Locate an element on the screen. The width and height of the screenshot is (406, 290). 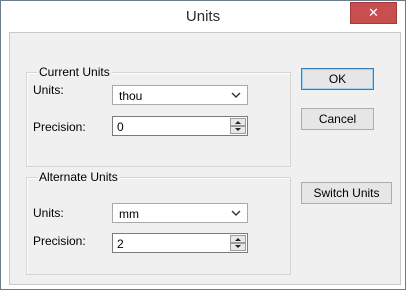
close-button: ✕ is located at coordinates (373, 13).